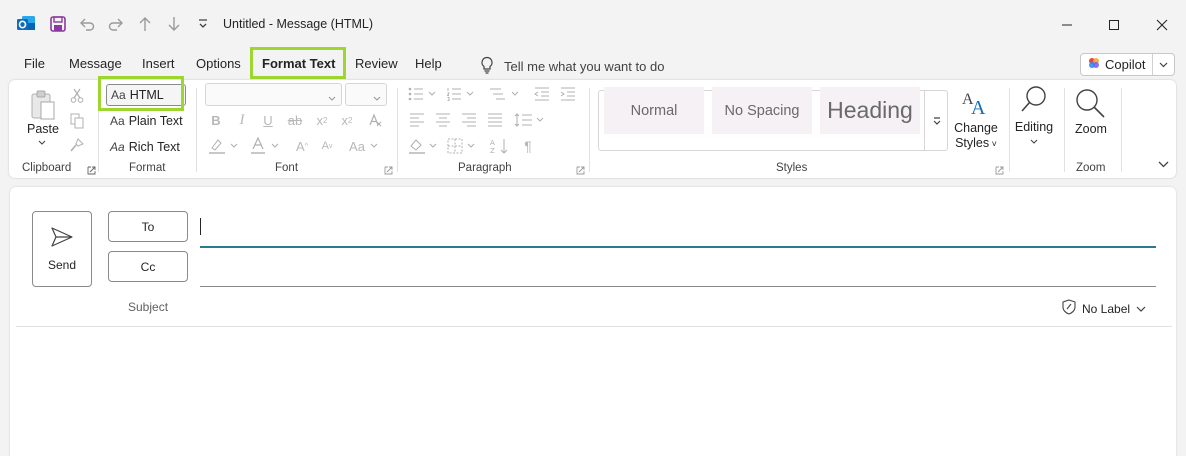 Image resolution: width=1186 pixels, height=456 pixels. What do you see at coordinates (347, 120) in the screenshot?
I see `superscript-icon: x2` at bounding box center [347, 120].